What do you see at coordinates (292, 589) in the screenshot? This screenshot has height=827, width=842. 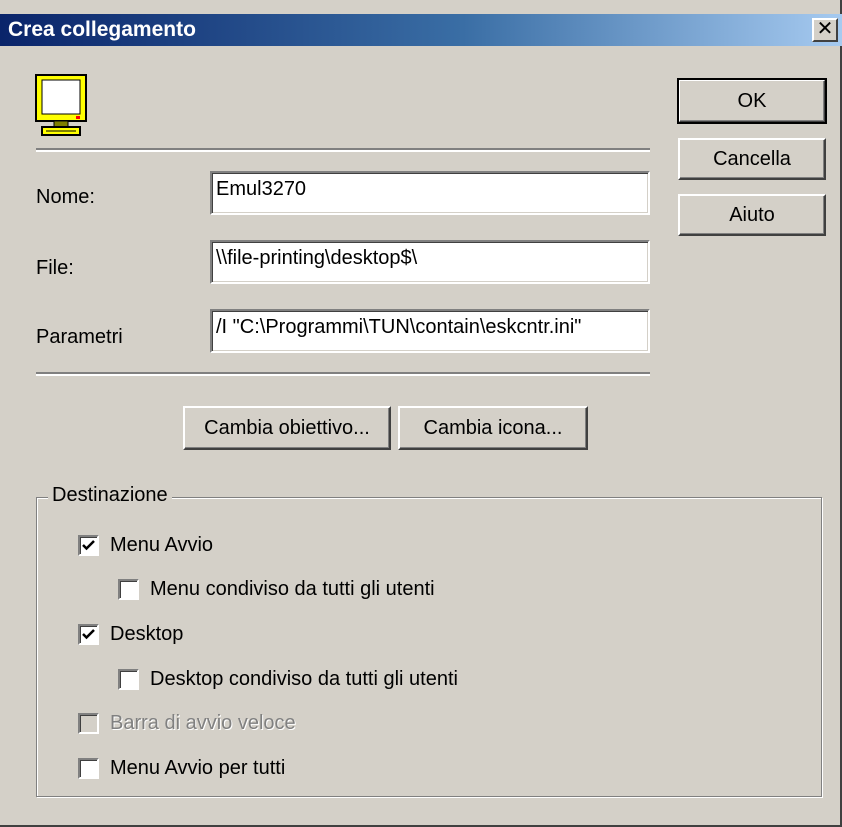 I see `checkbox-label: Menu condiviso da tutti gli utenti` at bounding box center [292, 589].